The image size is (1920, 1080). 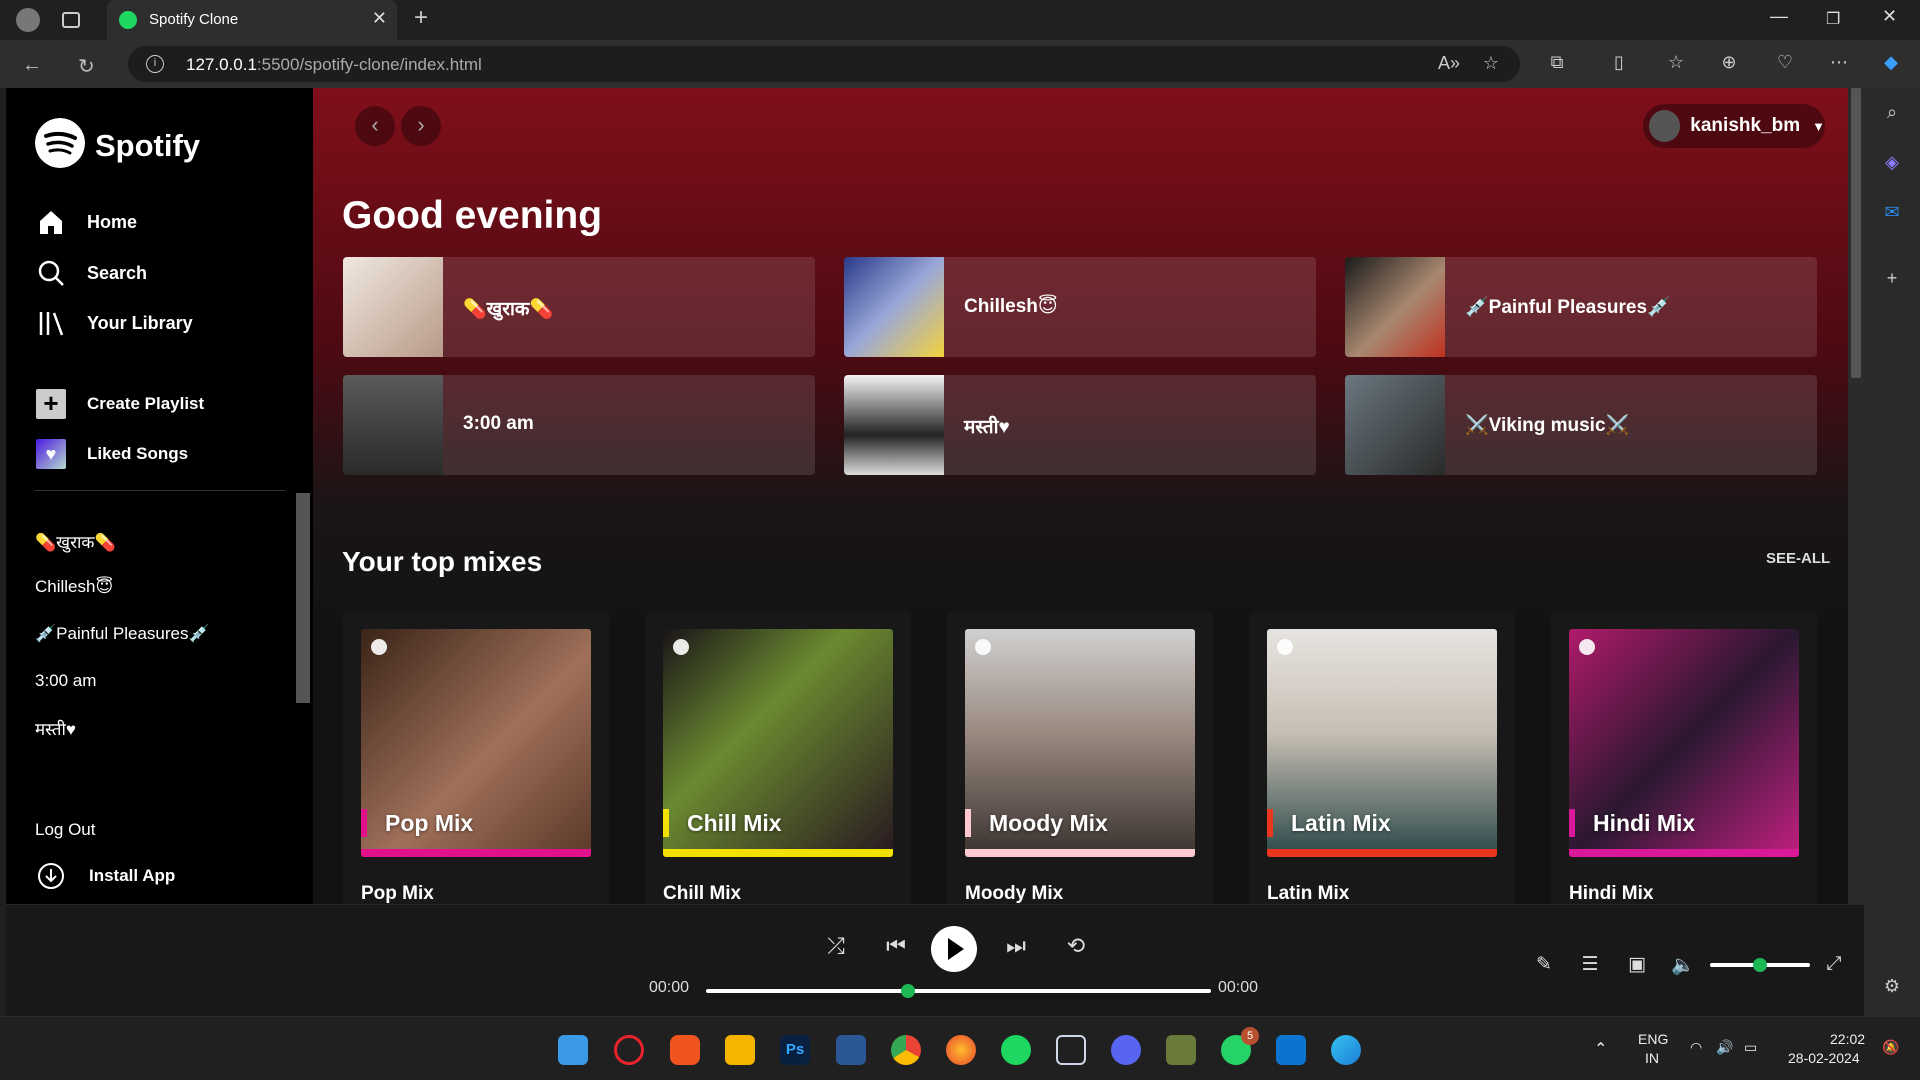 What do you see at coordinates (906, 1050) in the screenshot?
I see `chrome-icon` at bounding box center [906, 1050].